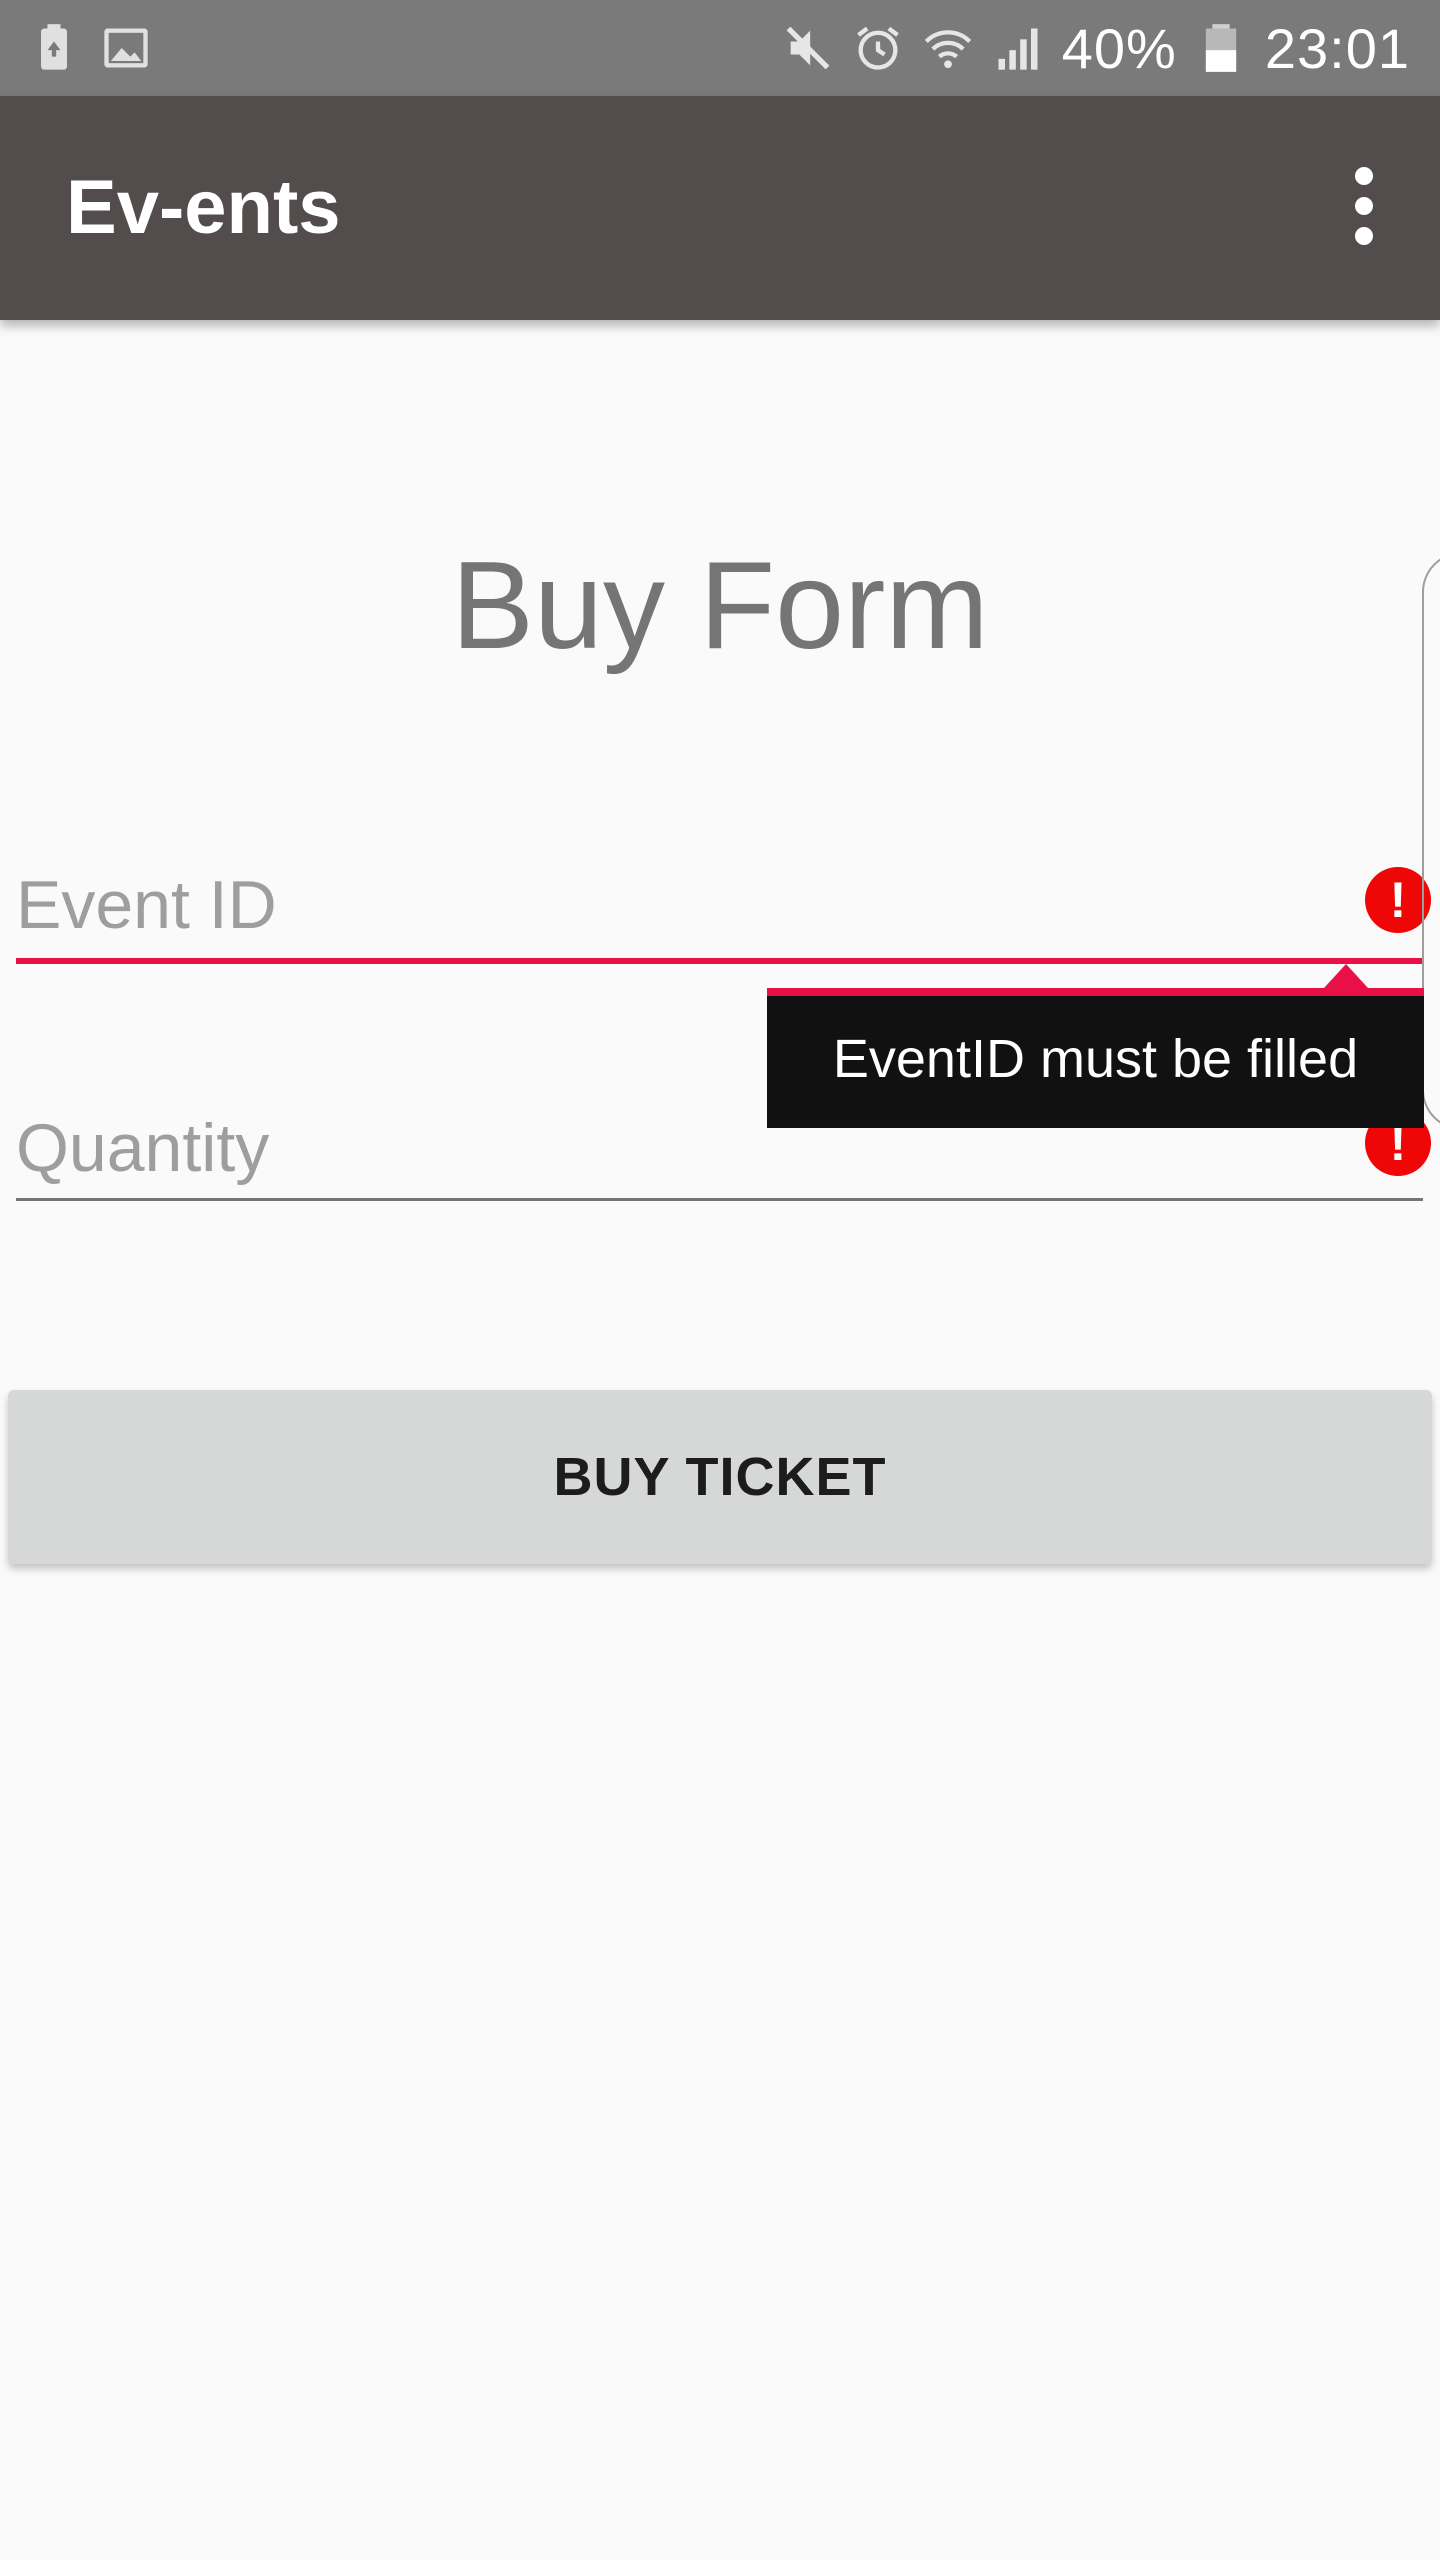  What do you see at coordinates (1431, 841) in the screenshot?
I see `edge-panel-handle` at bounding box center [1431, 841].